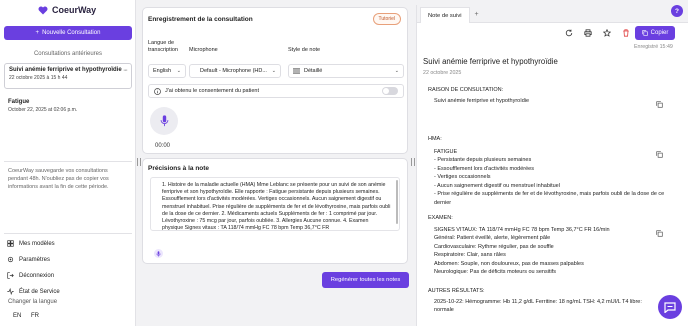 The width and height of the screenshot is (688, 326). What do you see at coordinates (200, 19) in the screenshot?
I see `recording-title: Enregistrement de la consultation` at bounding box center [200, 19].